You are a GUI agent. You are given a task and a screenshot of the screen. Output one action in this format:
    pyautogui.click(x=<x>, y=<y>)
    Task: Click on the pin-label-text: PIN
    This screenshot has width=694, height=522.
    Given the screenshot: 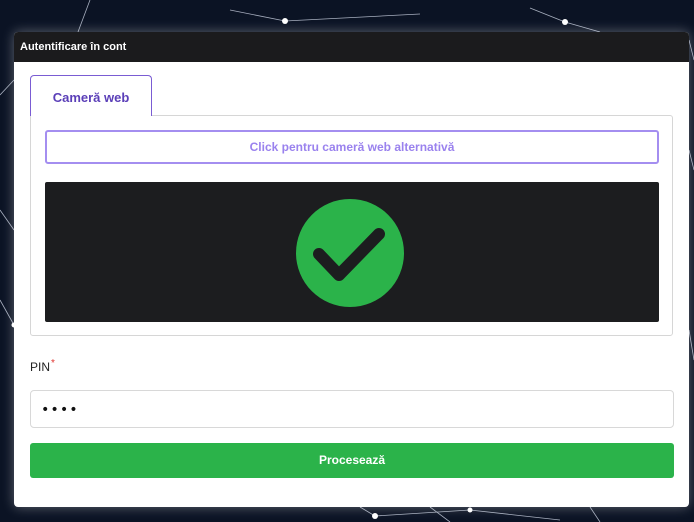 What is the action you would take?
    pyautogui.click(x=40, y=367)
    